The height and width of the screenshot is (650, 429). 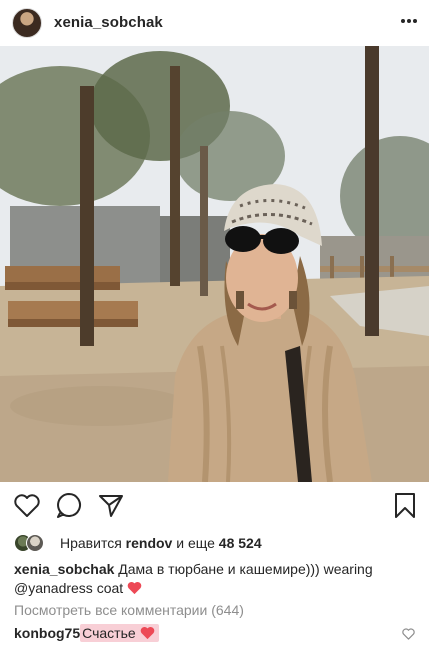 I want to click on bookmark-icon, so click(x=405, y=505).